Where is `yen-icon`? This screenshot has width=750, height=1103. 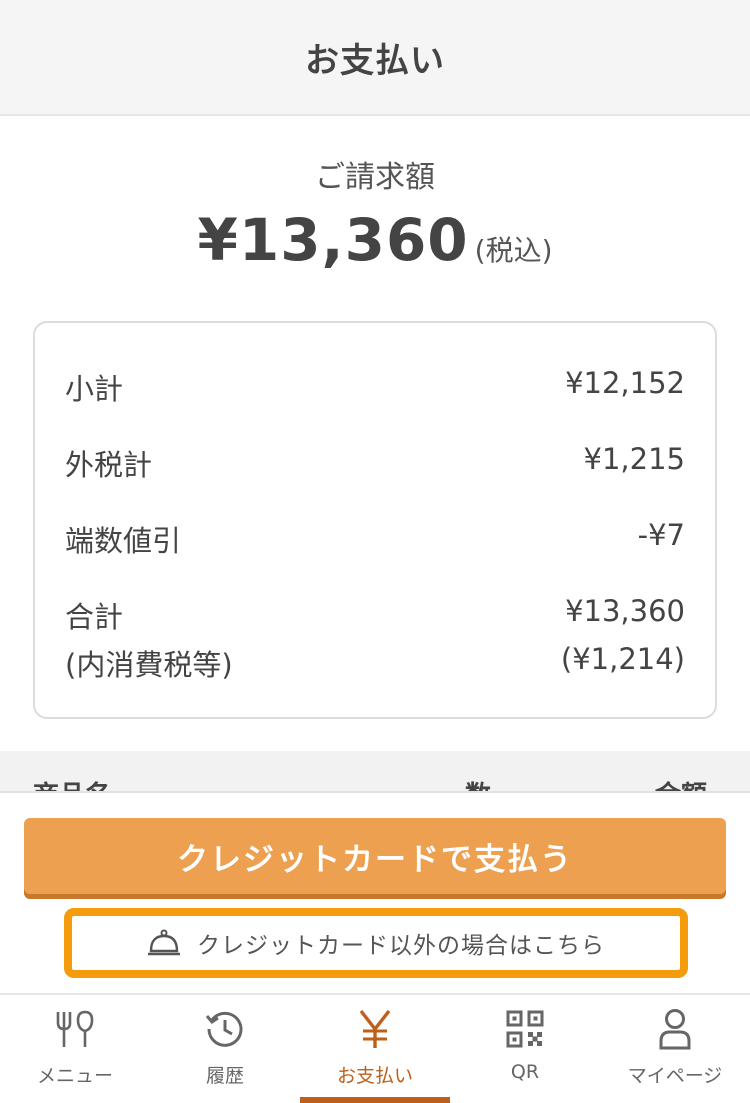 yen-icon is located at coordinates (375, 1028).